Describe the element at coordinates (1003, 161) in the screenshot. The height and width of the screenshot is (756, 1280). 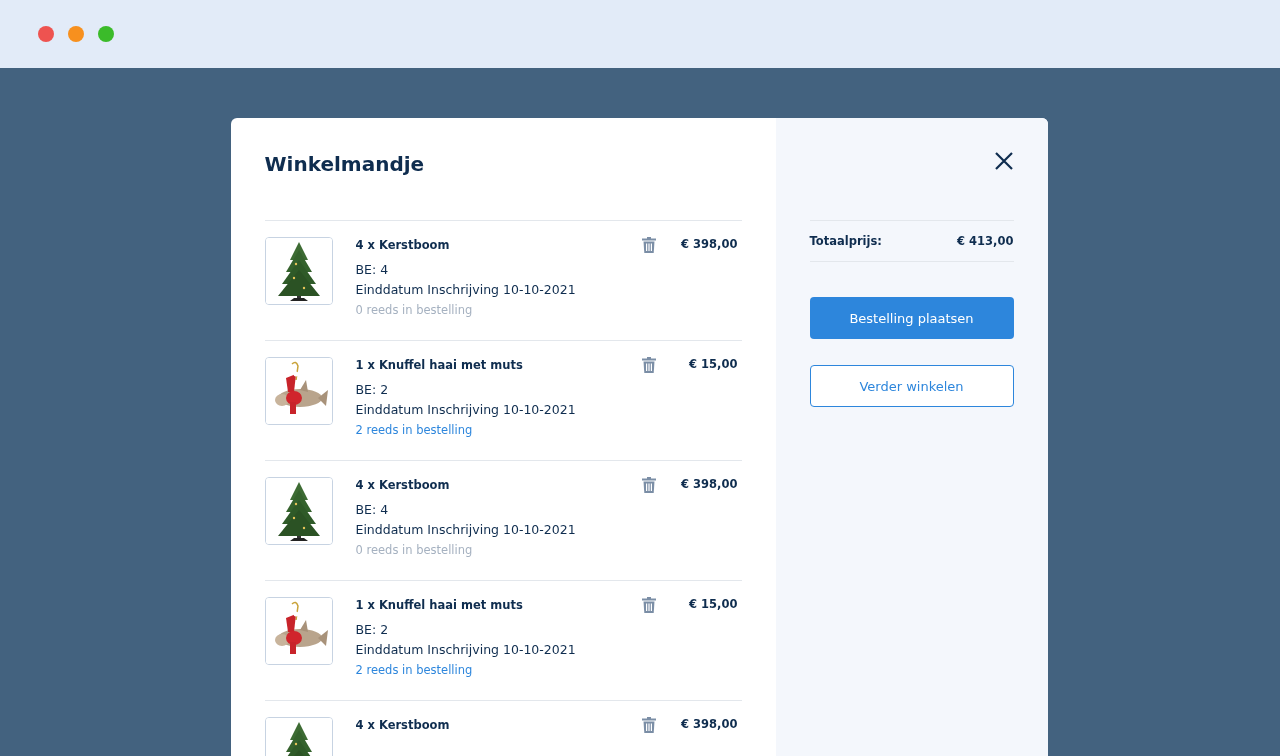
I see `close-icon` at that location.